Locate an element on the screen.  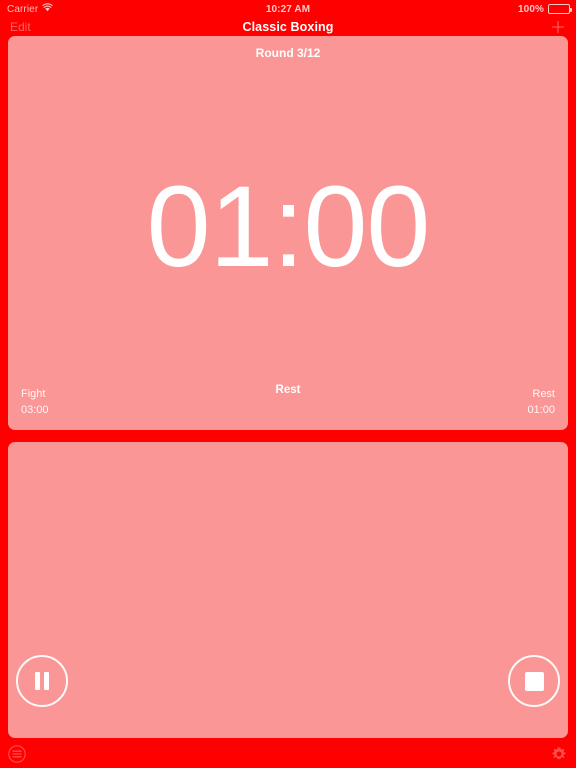
stop-icon is located at coordinates (534, 681).